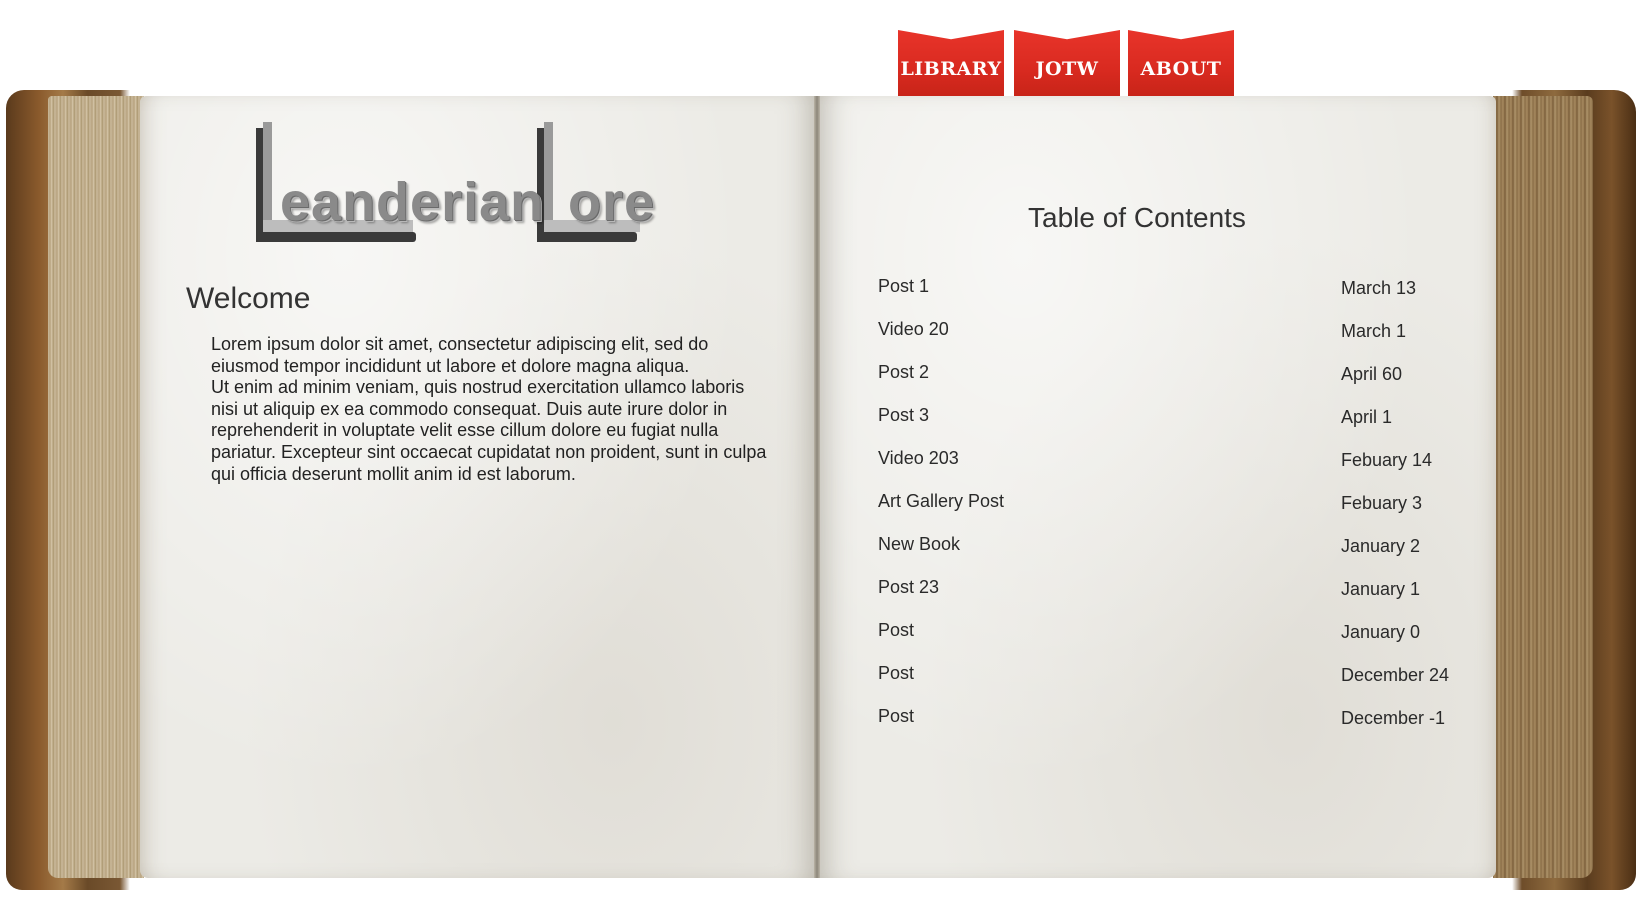 The image size is (1643, 900). What do you see at coordinates (267, 176) in the screenshot?
I see `logo-l1-stem-light` at bounding box center [267, 176].